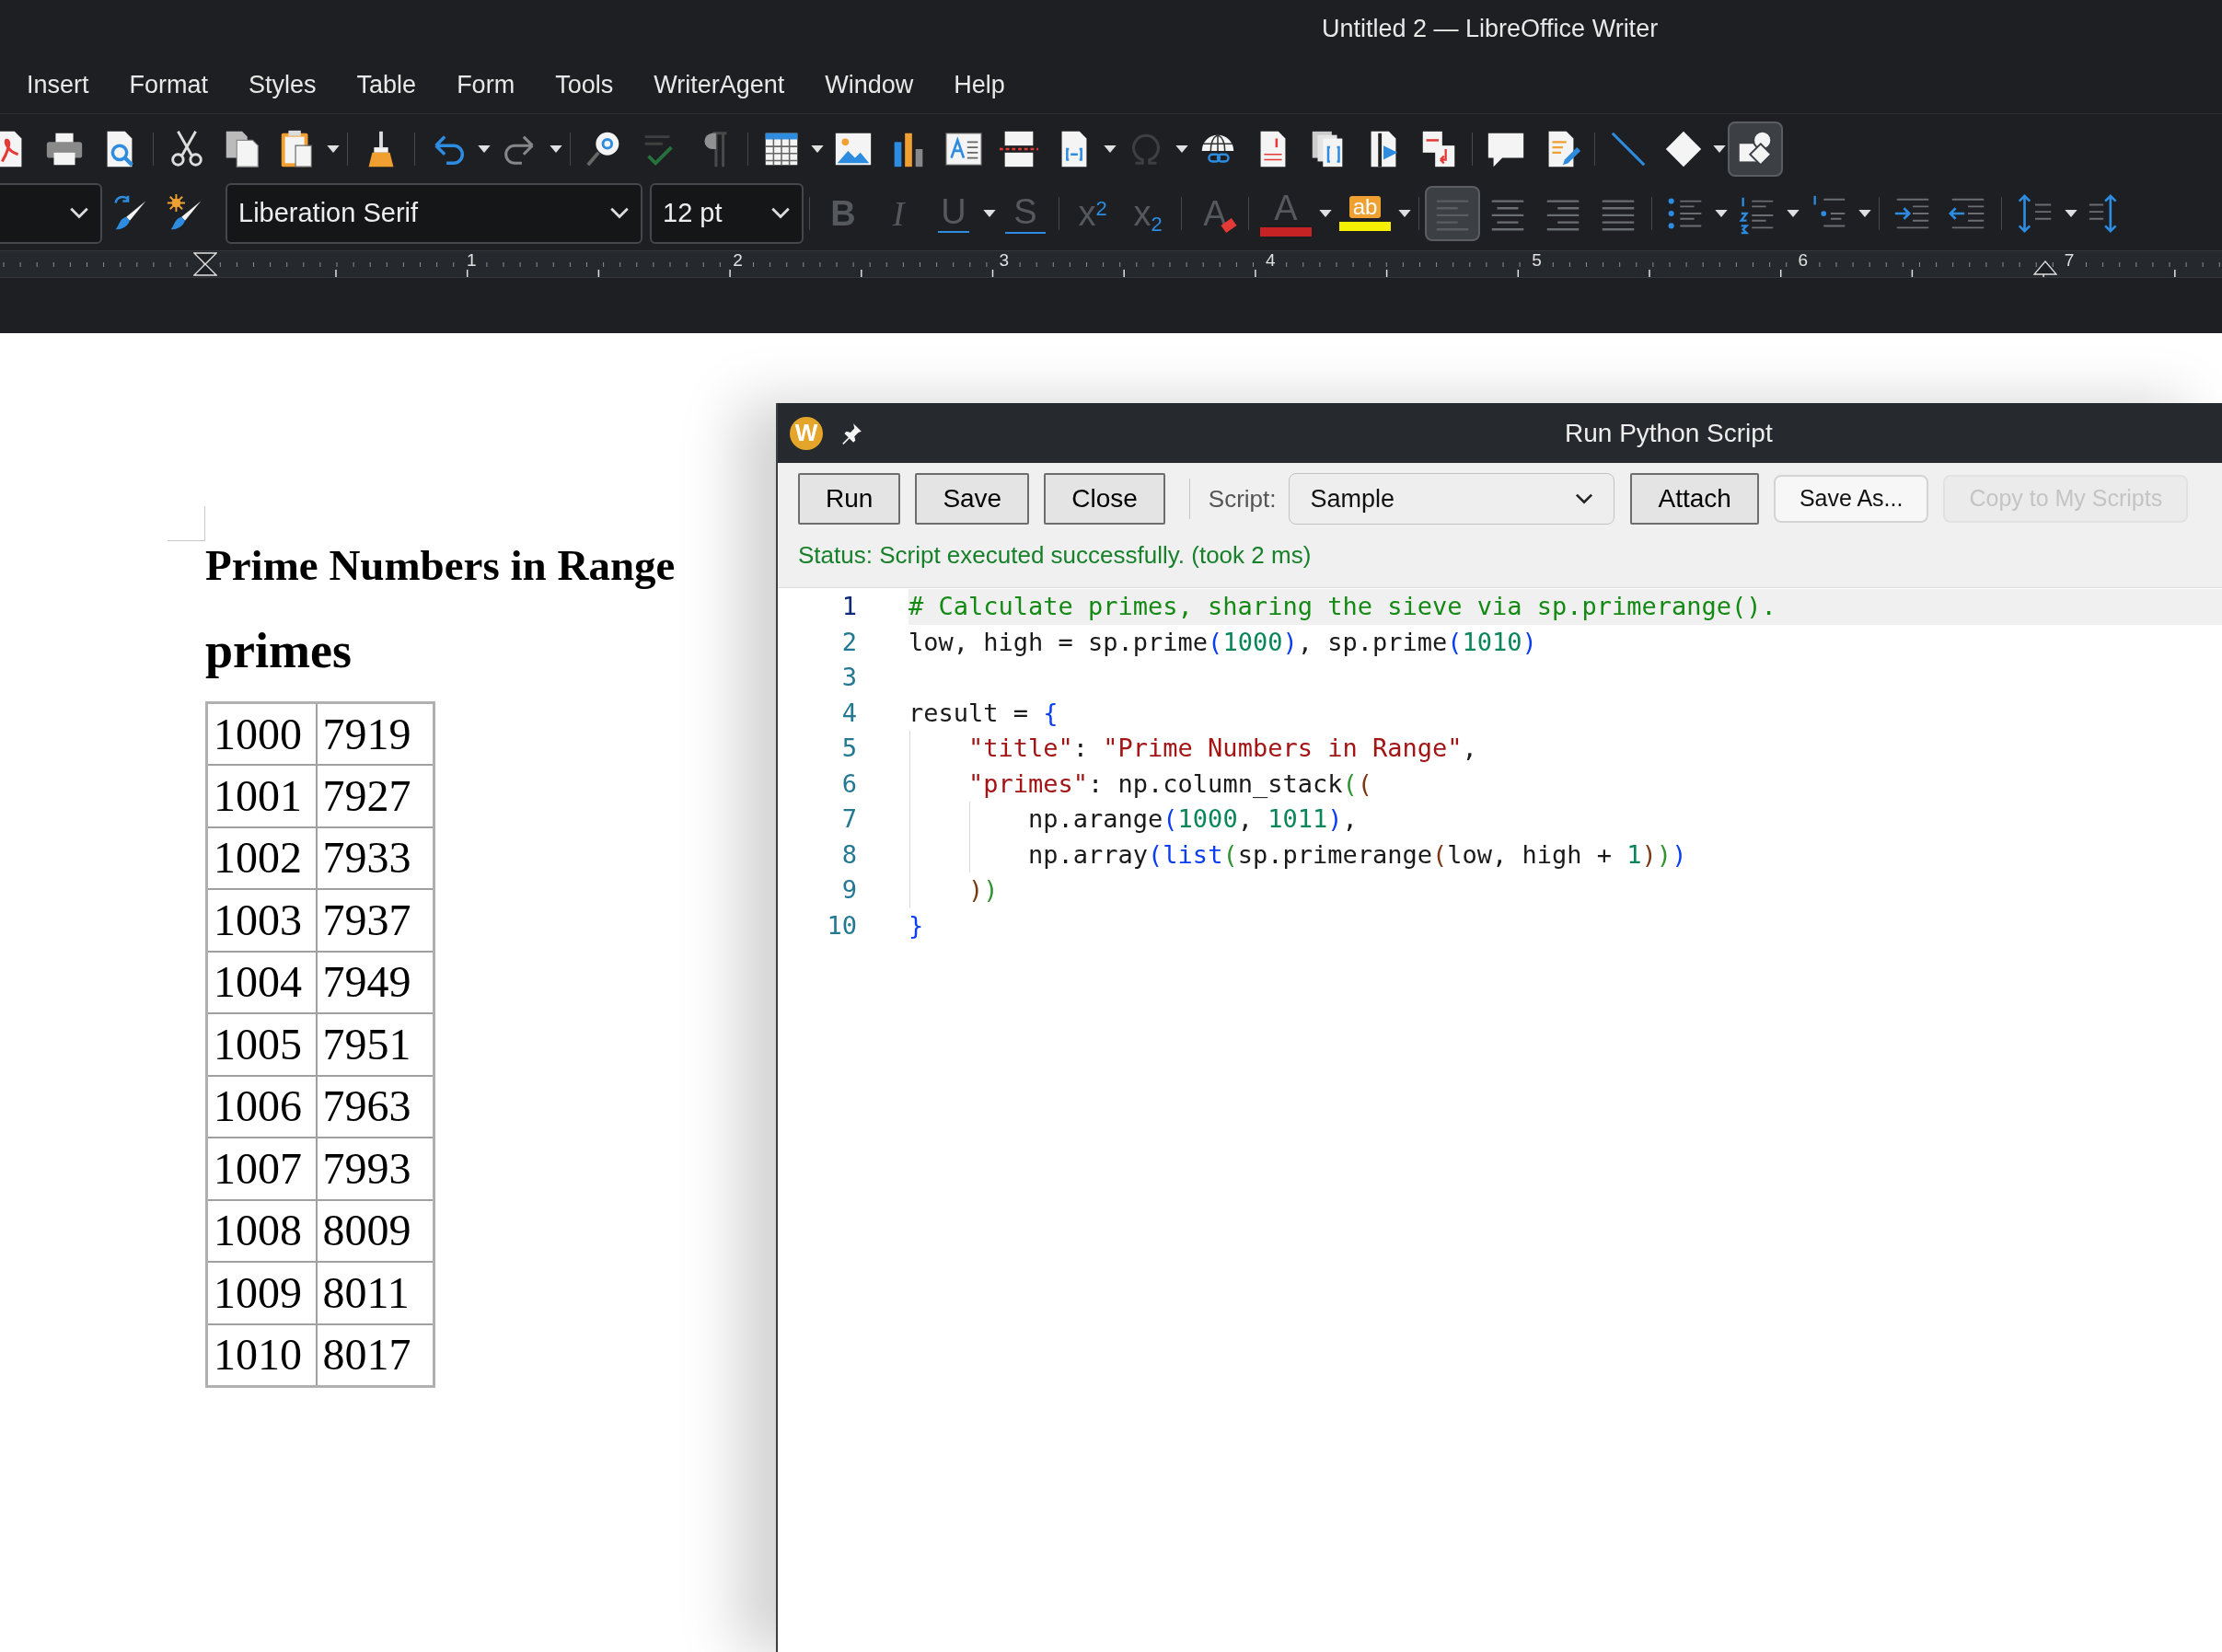 This screenshot has width=2222, height=1652. Describe the element at coordinates (486, 85) in the screenshot. I see `menu-item: Form` at that location.